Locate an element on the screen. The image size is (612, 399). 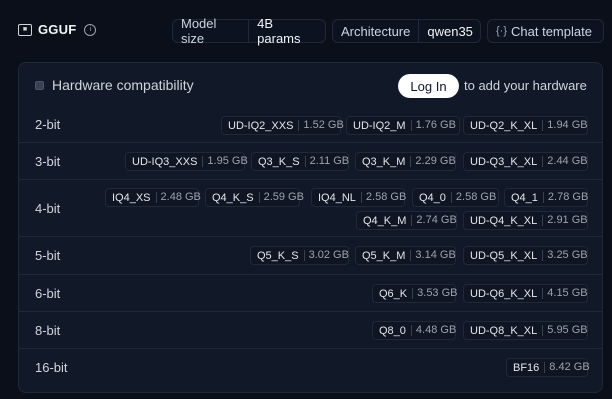
quant-row-label: 3-bit is located at coordinates (48, 161).